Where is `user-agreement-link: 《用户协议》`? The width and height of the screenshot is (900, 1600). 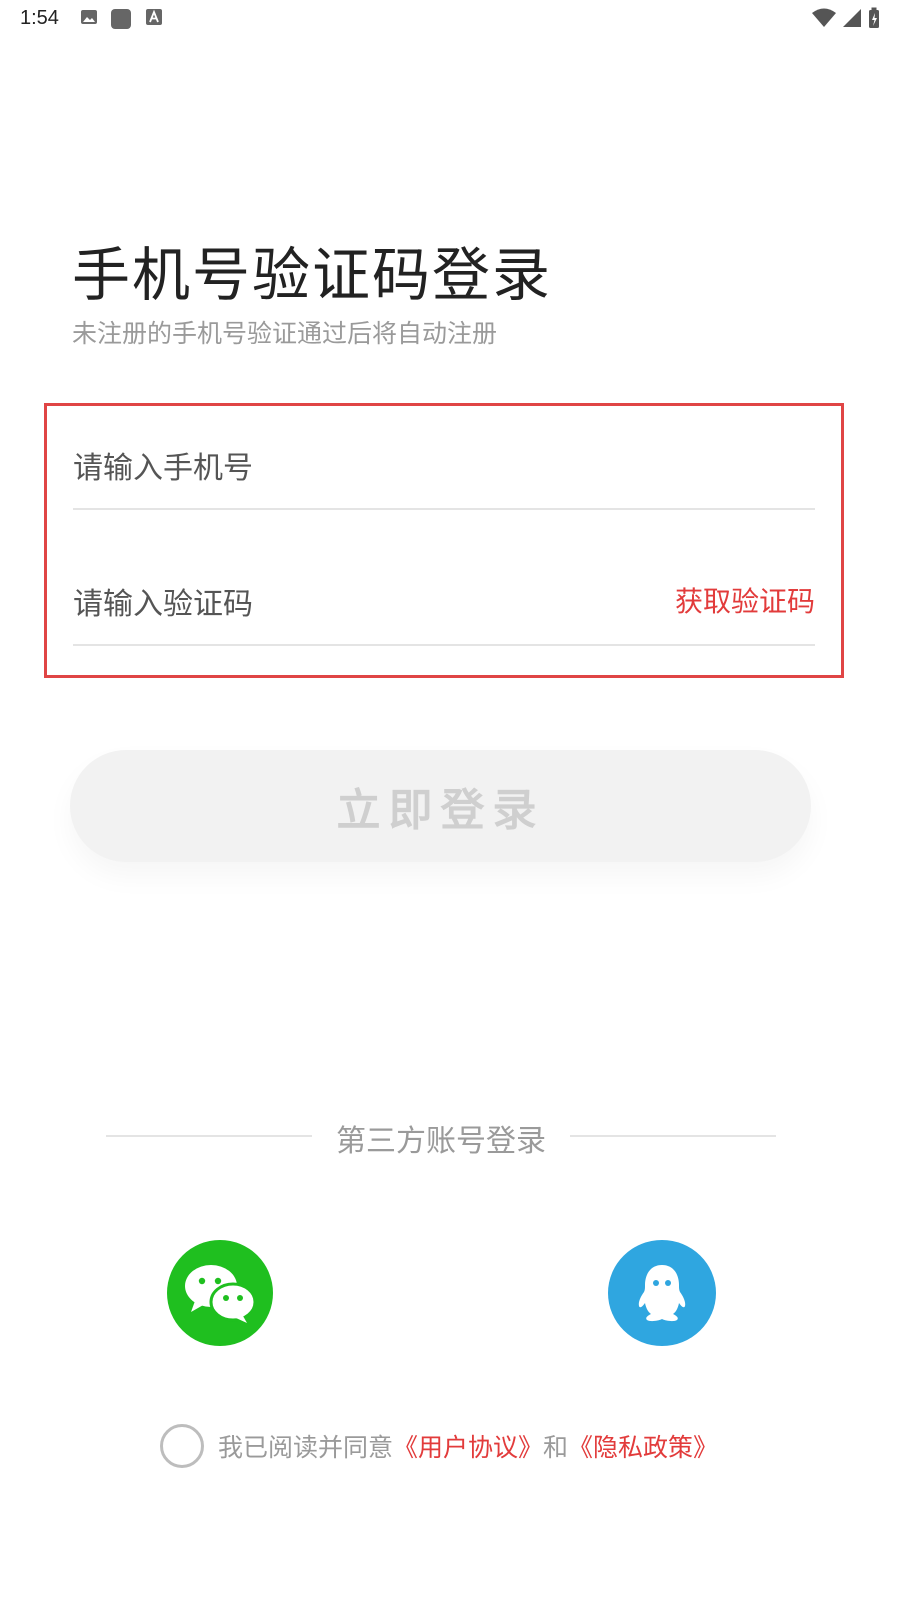 user-agreement-link: 《用户协议》 is located at coordinates (468, 1446).